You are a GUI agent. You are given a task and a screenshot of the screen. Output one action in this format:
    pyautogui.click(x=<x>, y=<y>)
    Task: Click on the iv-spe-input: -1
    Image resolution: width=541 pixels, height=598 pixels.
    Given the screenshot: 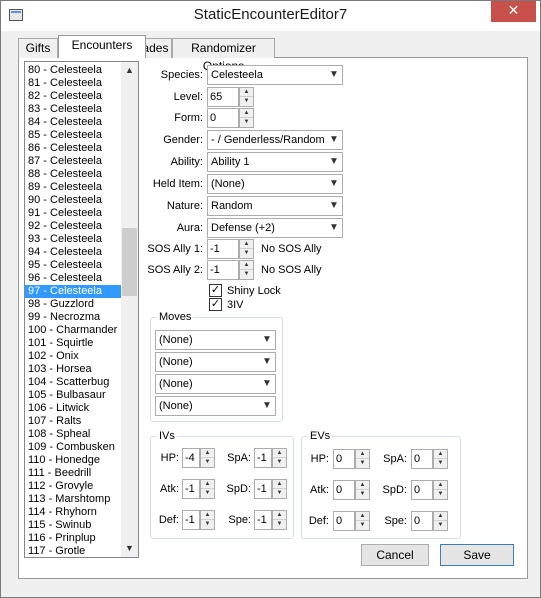 What is the action you would take?
    pyautogui.click(x=263, y=520)
    